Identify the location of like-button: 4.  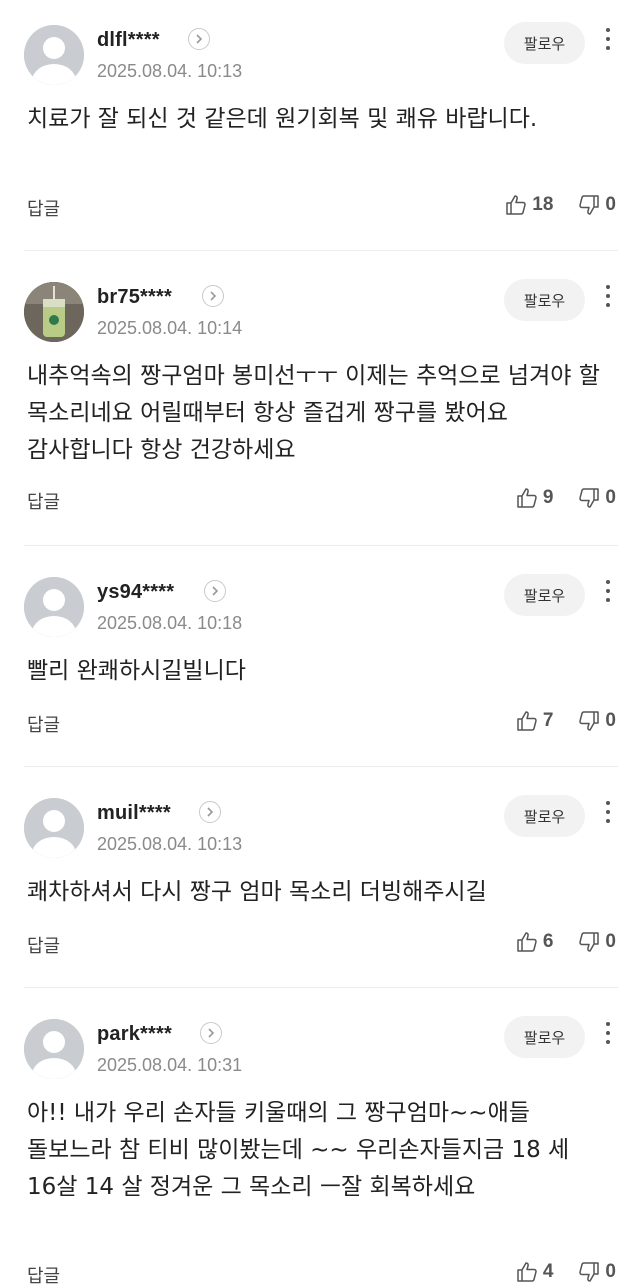
(534, 1272).